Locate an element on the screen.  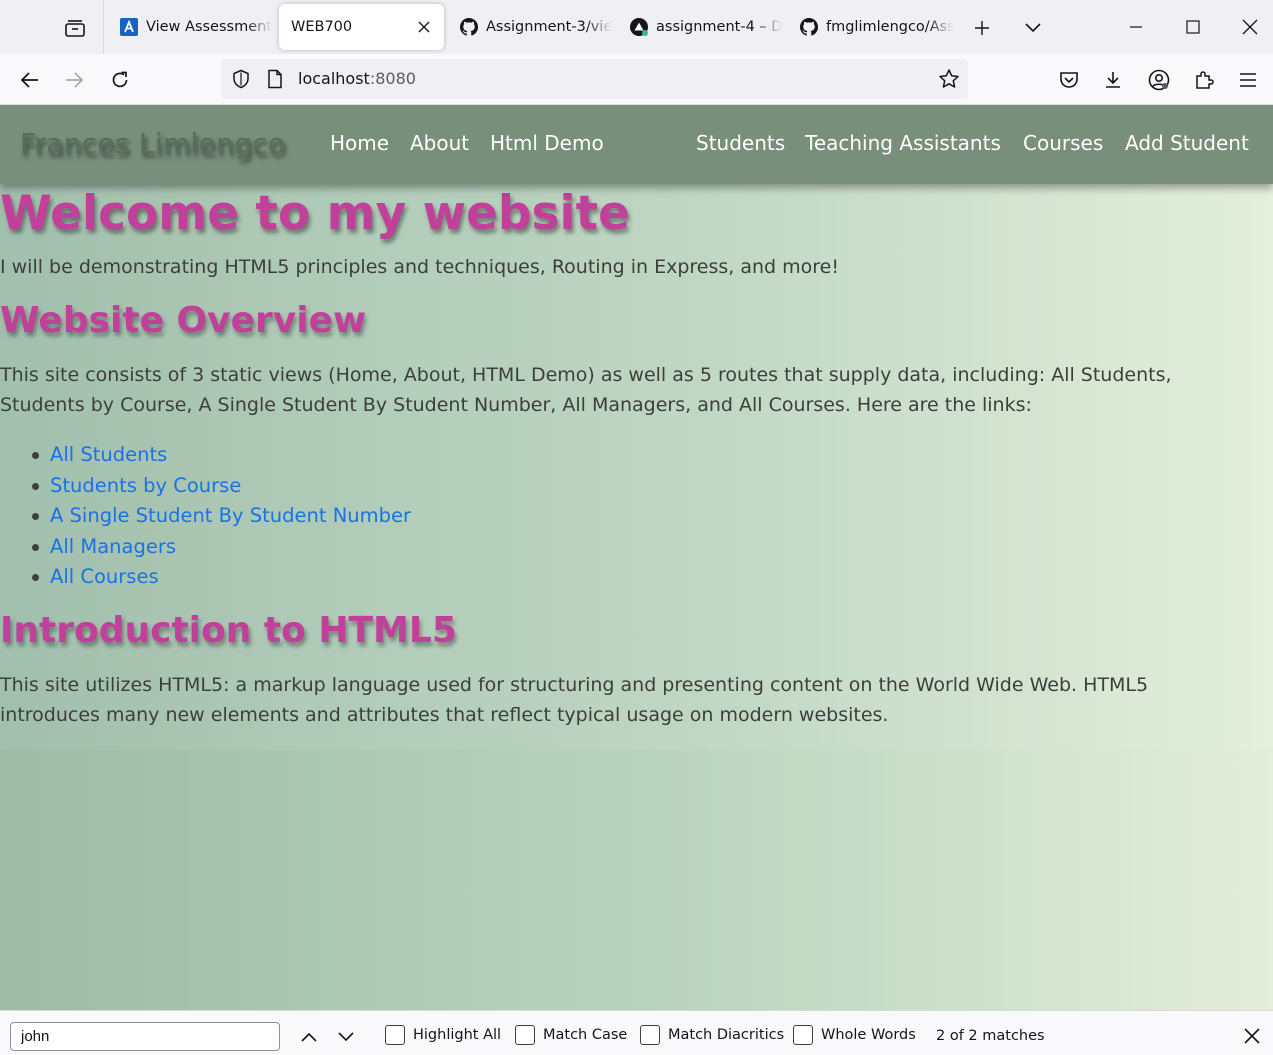
tab-assignment-4: assignment-4 – D is located at coordinates (700, 27).